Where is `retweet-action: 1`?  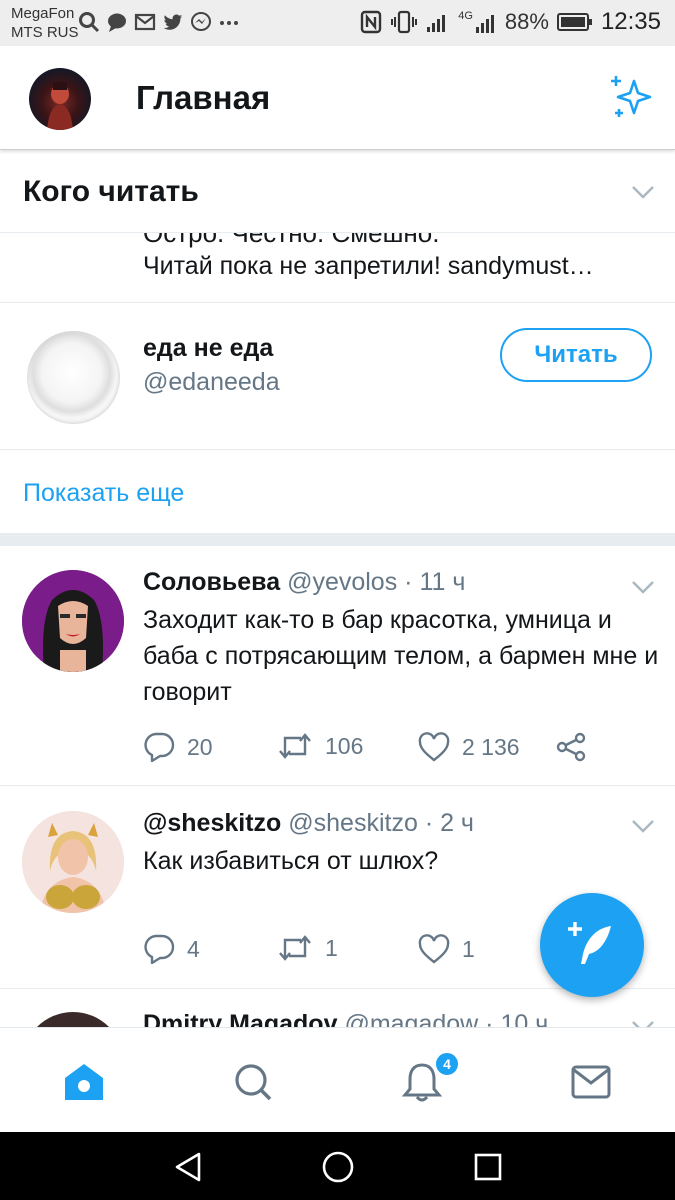 retweet-action: 1 is located at coordinates (307, 948).